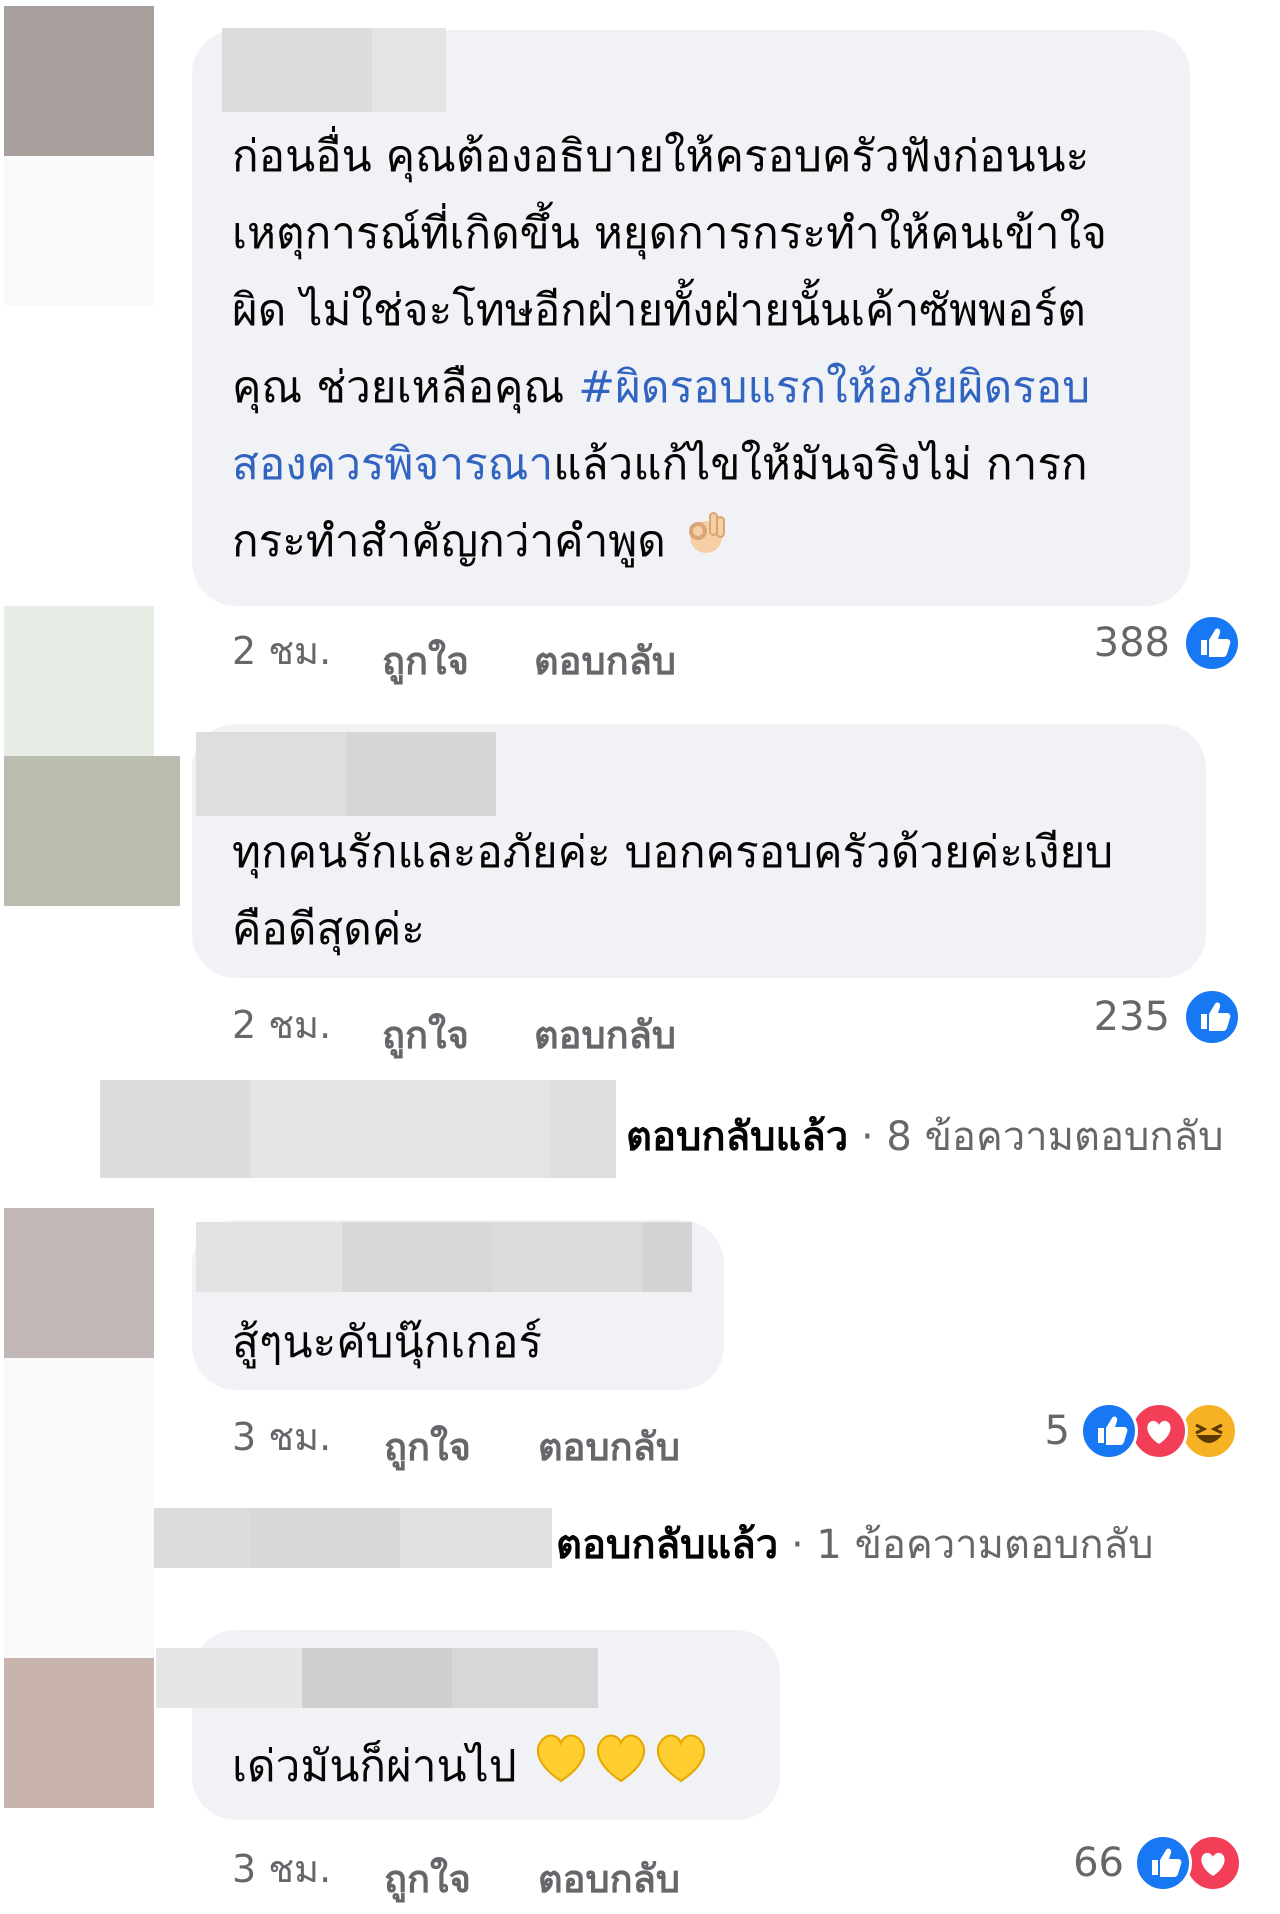 Image resolution: width=1280 pixels, height=1914 pixels. Describe the element at coordinates (1115, 1017) in the screenshot. I see `reaction-count: 235` at that location.